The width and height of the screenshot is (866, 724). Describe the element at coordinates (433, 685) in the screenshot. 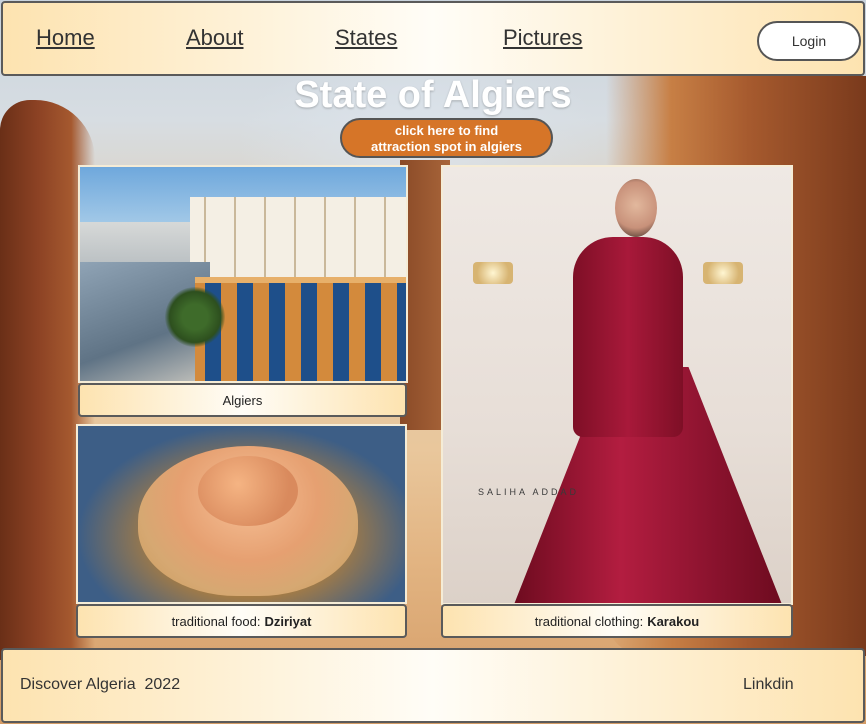

I see `footer-bar: Discover Algeria 2022 Linkdin` at that location.